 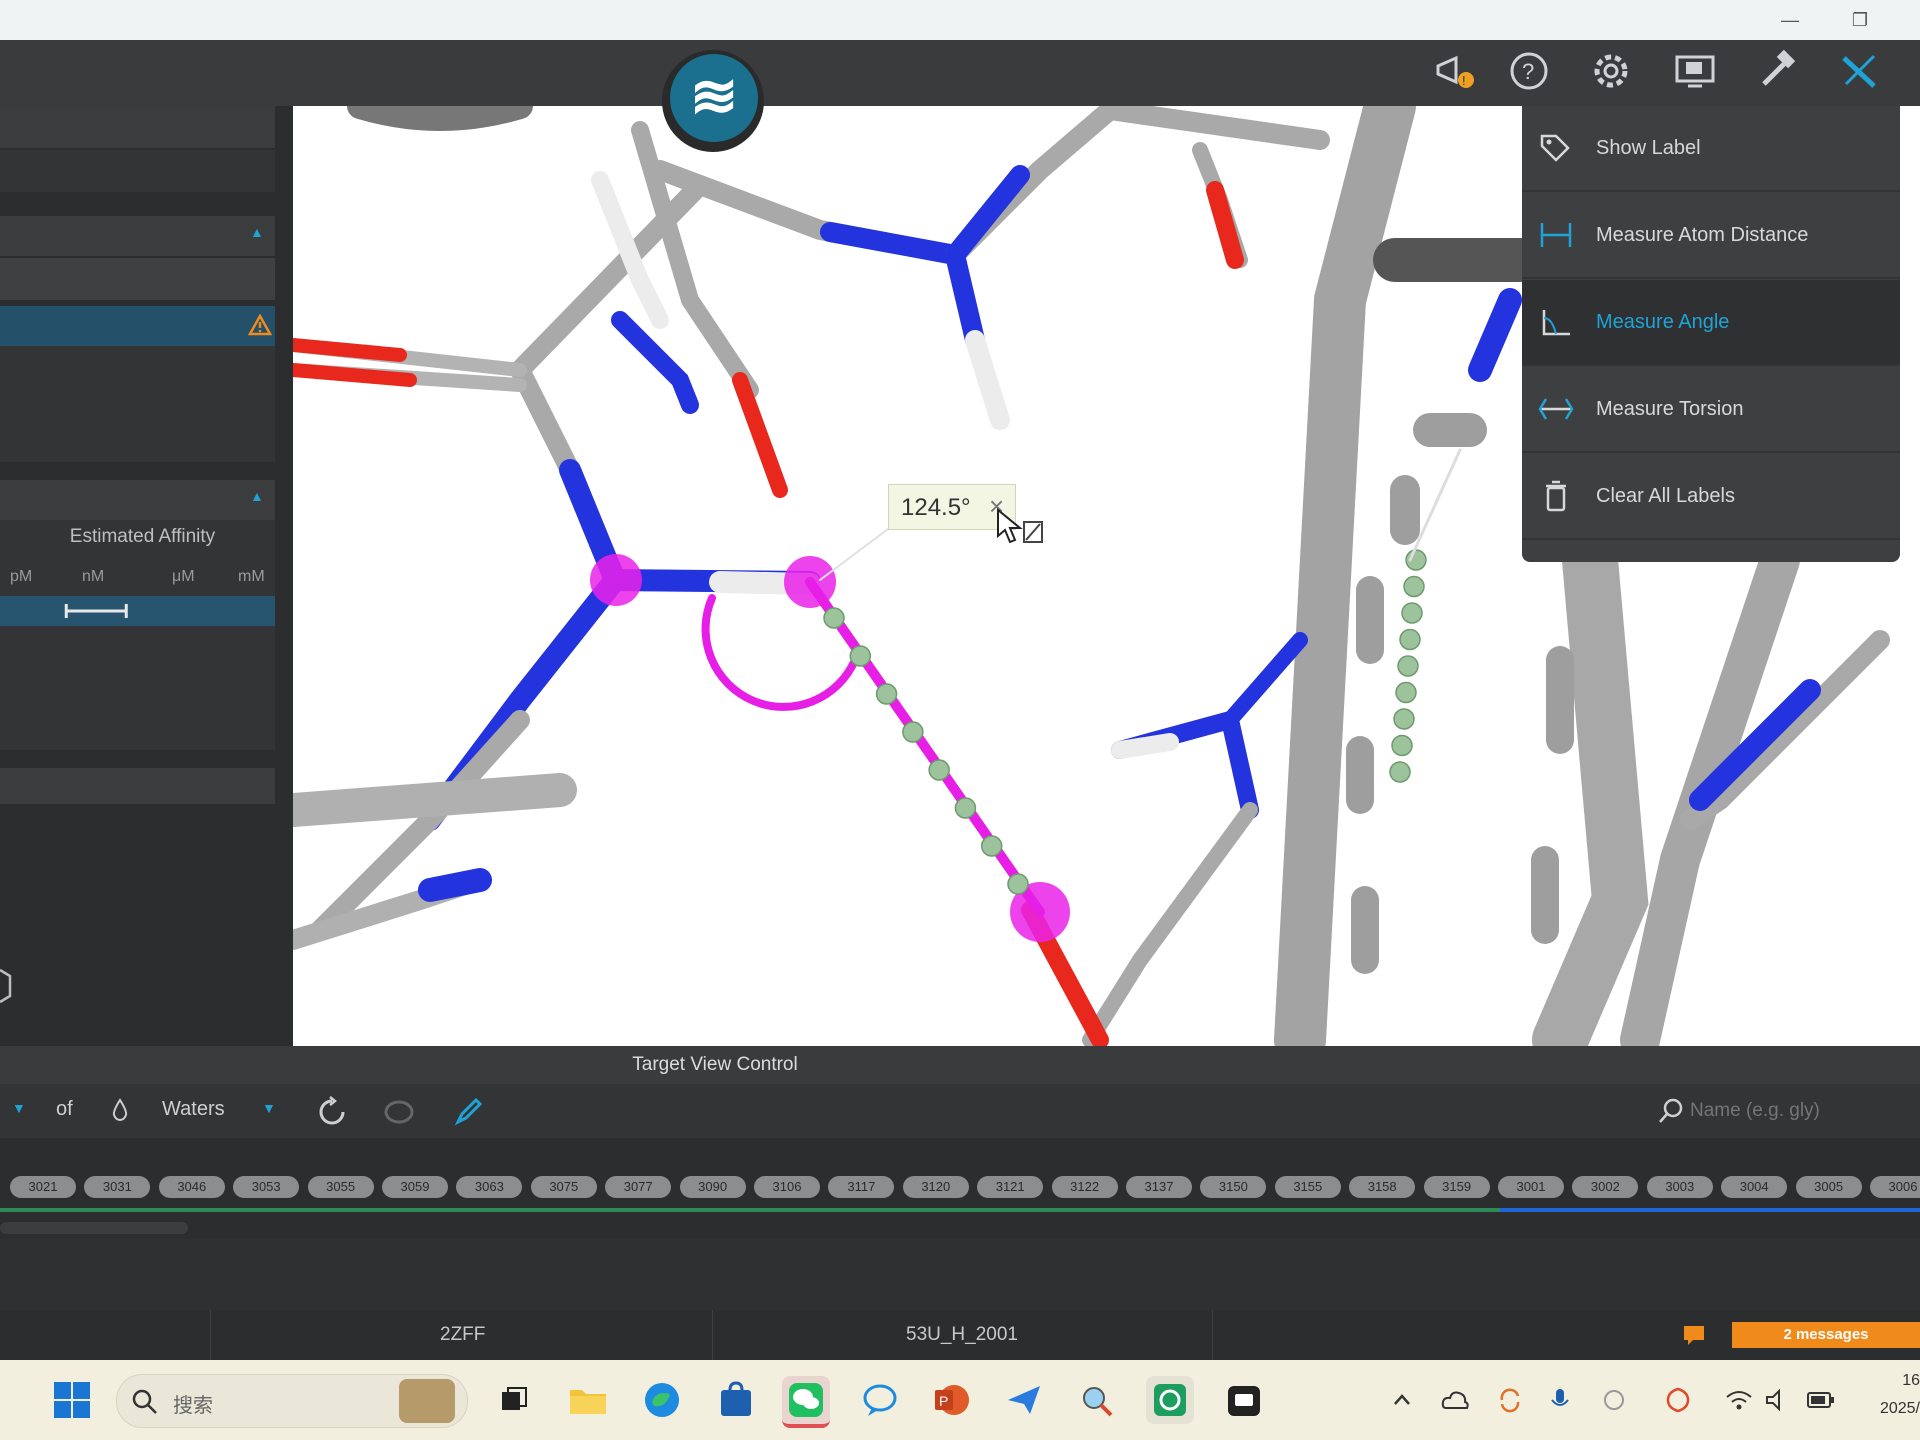 What do you see at coordinates (1382, 1187) in the screenshot?
I see `residue-chip: 3158` at bounding box center [1382, 1187].